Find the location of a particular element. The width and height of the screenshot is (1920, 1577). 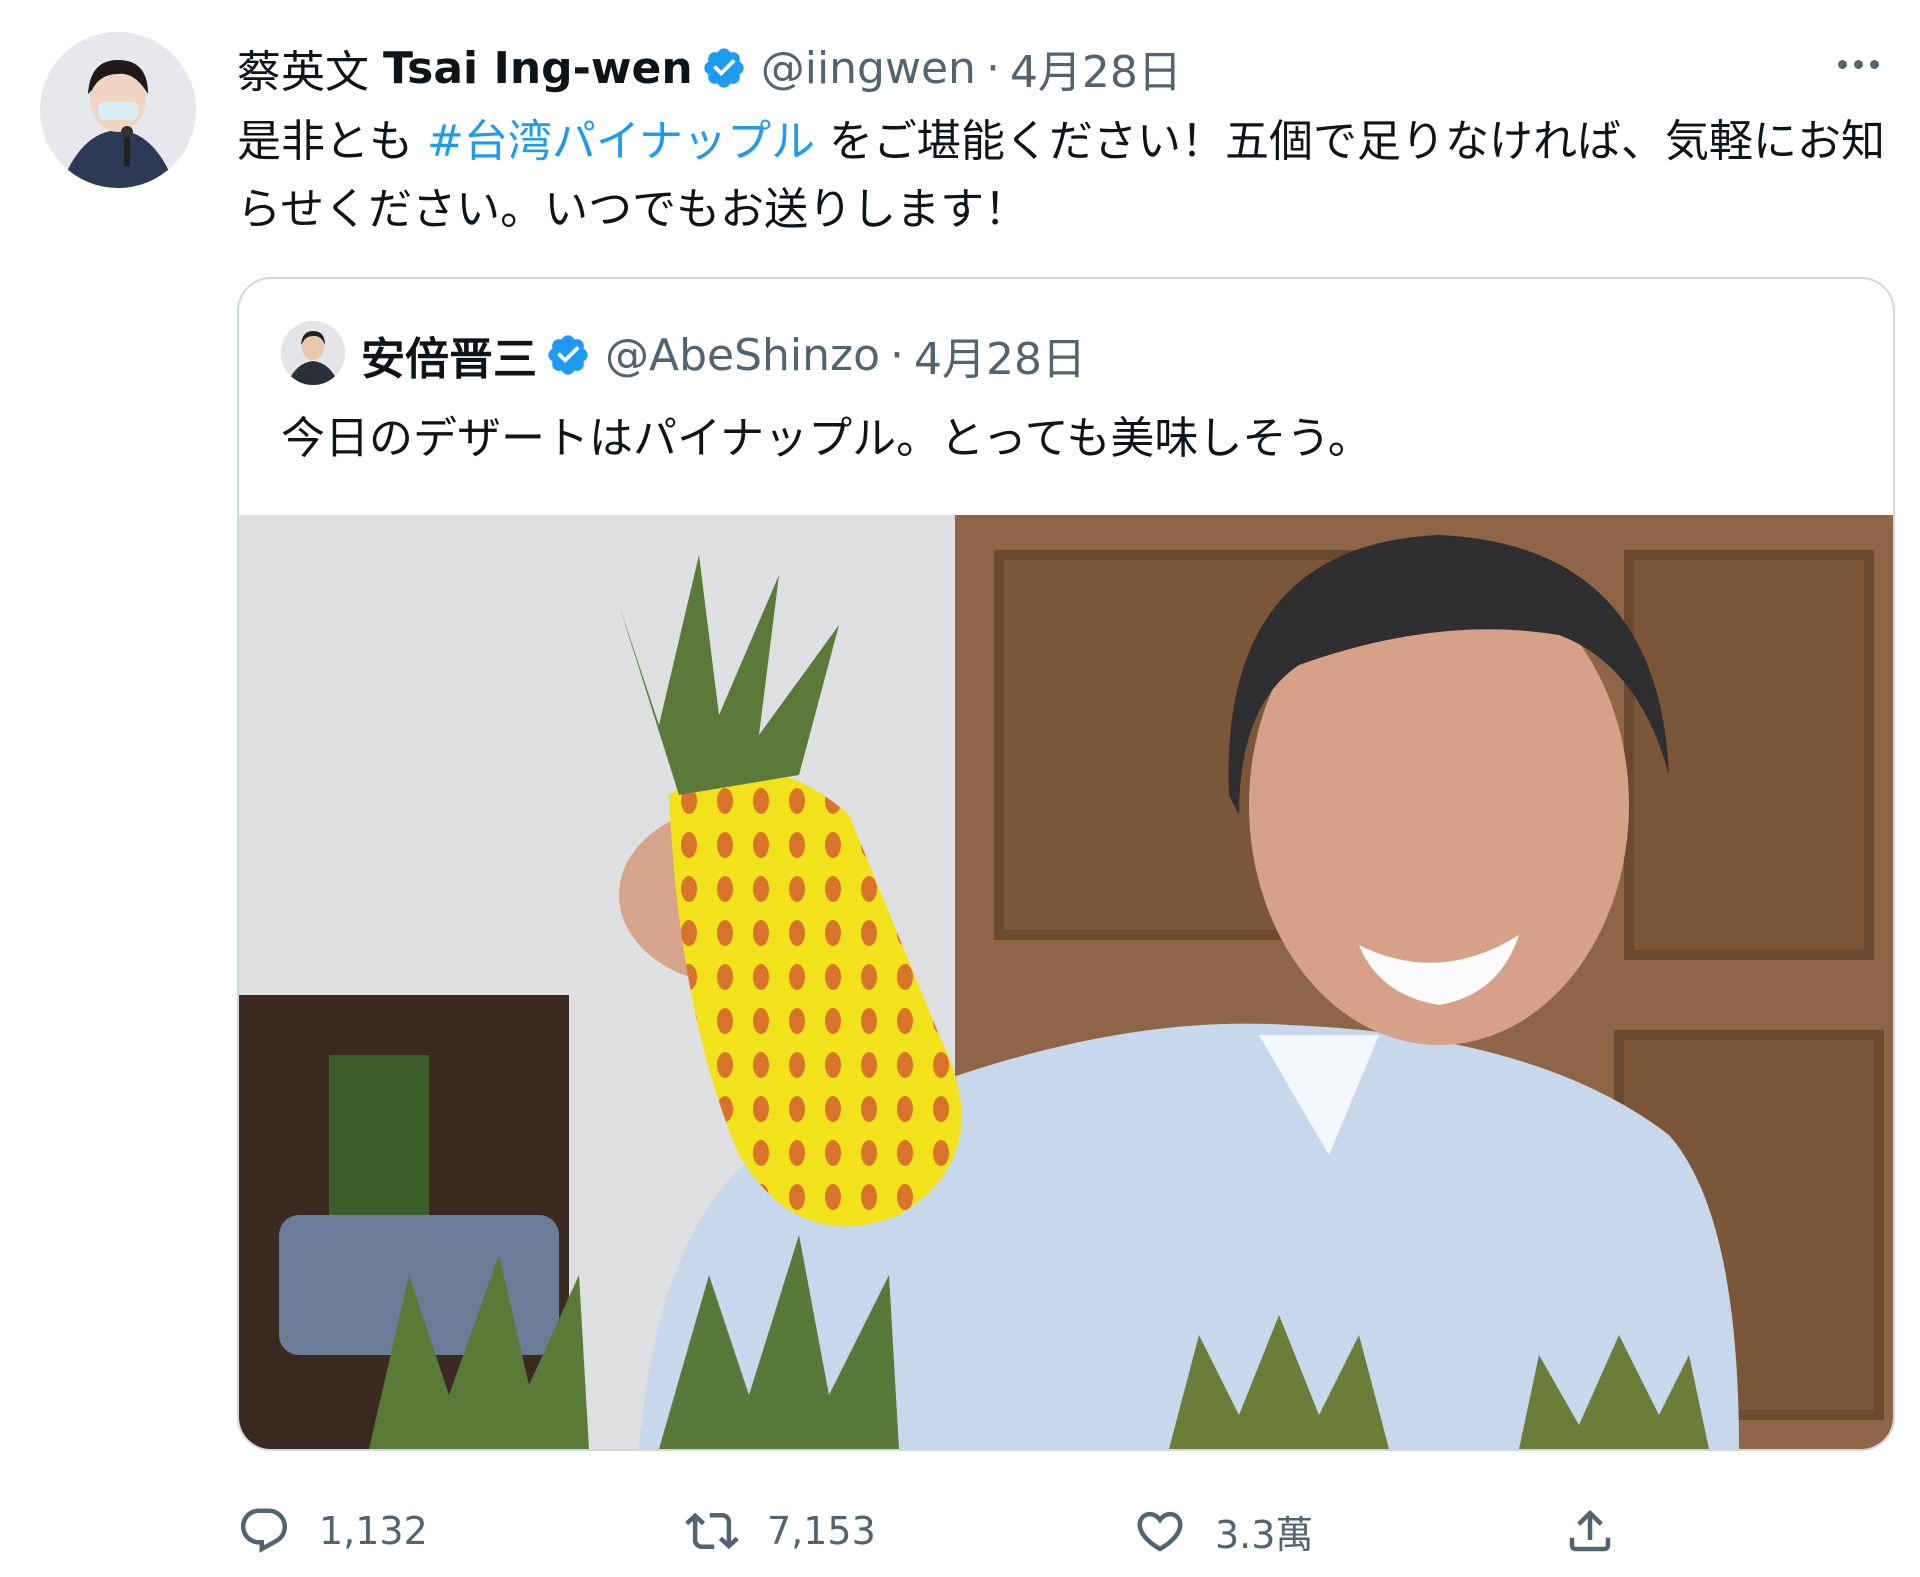

quoted-header: 安倍晋三 @AbeShinzo · 4月28日 is located at coordinates (724, 355).